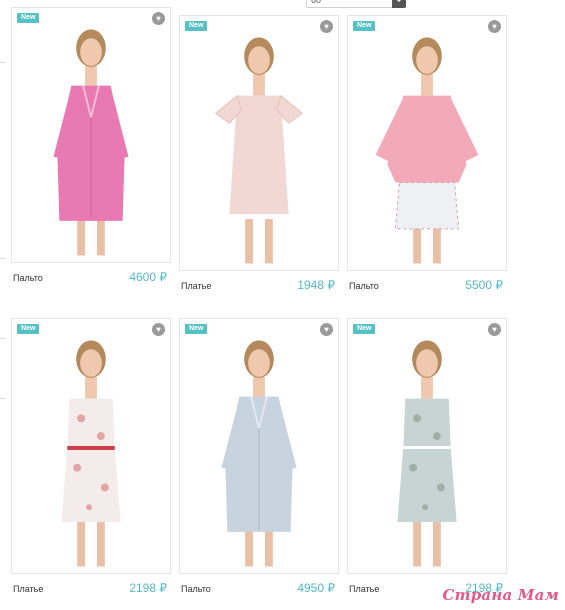 The image size is (565, 610). I want to click on sort-select: 60, so click(356, 4).